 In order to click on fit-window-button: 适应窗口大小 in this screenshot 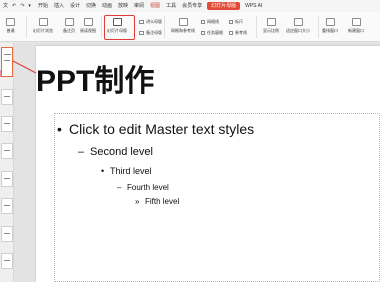, I will do `click(298, 26)`.